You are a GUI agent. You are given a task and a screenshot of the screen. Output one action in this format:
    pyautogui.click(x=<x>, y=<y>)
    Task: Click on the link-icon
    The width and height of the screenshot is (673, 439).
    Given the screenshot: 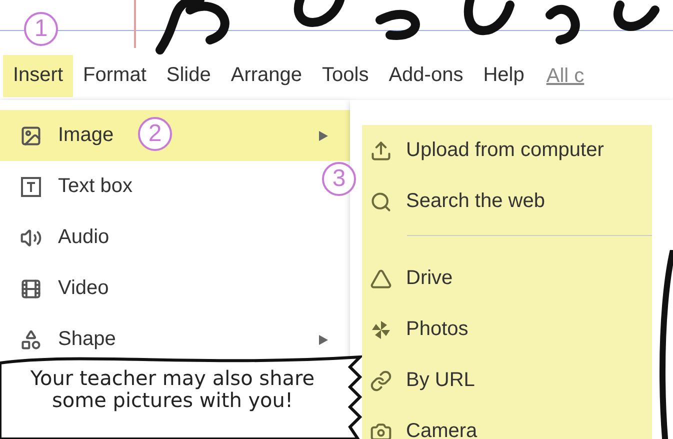 What is the action you would take?
    pyautogui.click(x=381, y=381)
    